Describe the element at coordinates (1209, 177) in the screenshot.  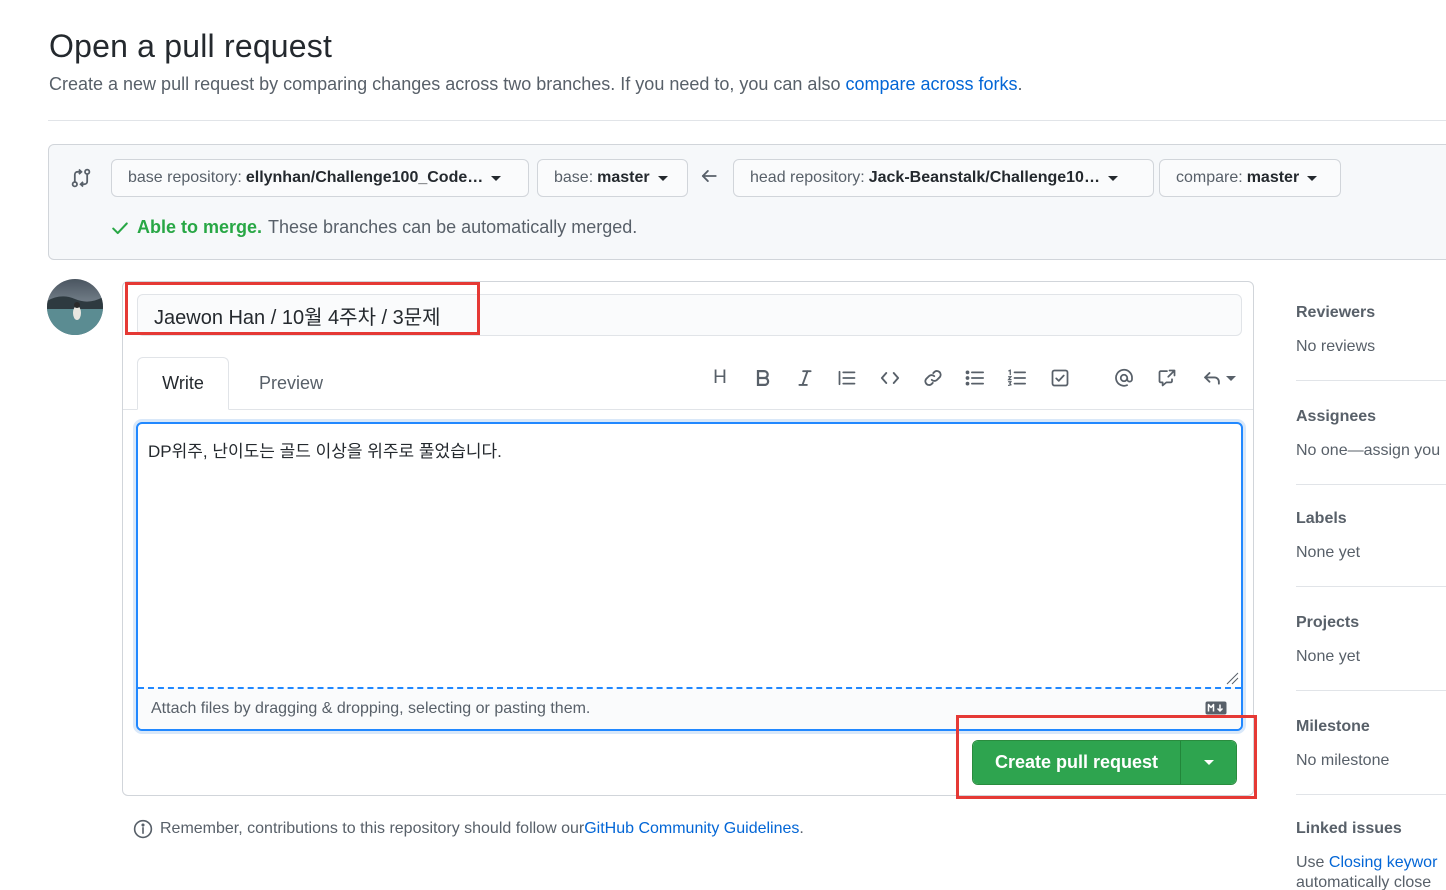
I see `compare-label: compare:` at that location.